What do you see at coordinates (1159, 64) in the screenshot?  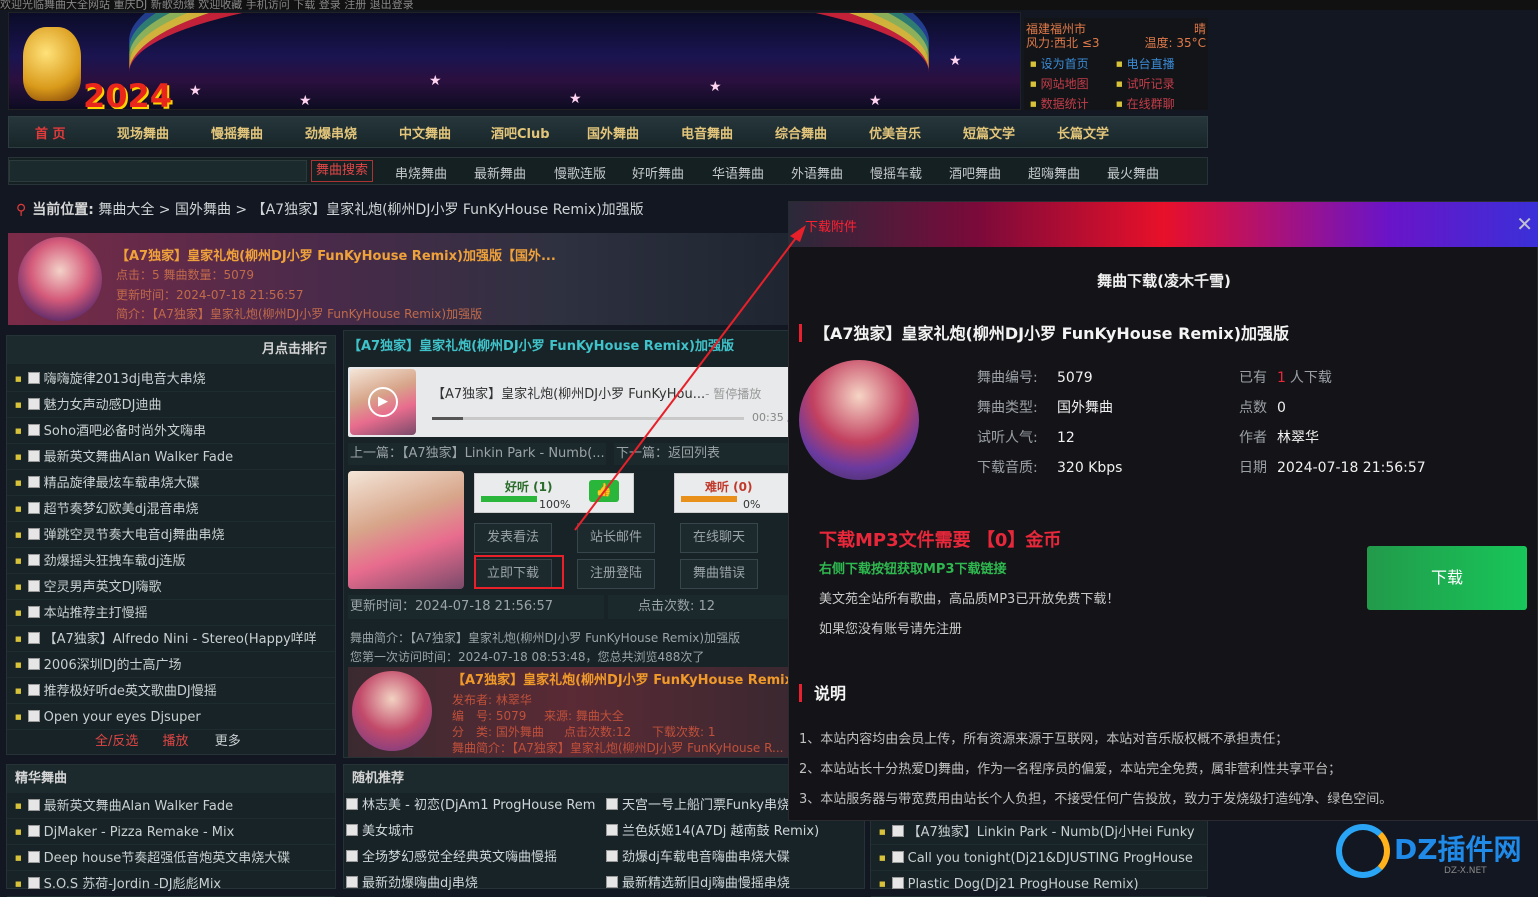 I see `radio-live-link: 电台直播` at bounding box center [1159, 64].